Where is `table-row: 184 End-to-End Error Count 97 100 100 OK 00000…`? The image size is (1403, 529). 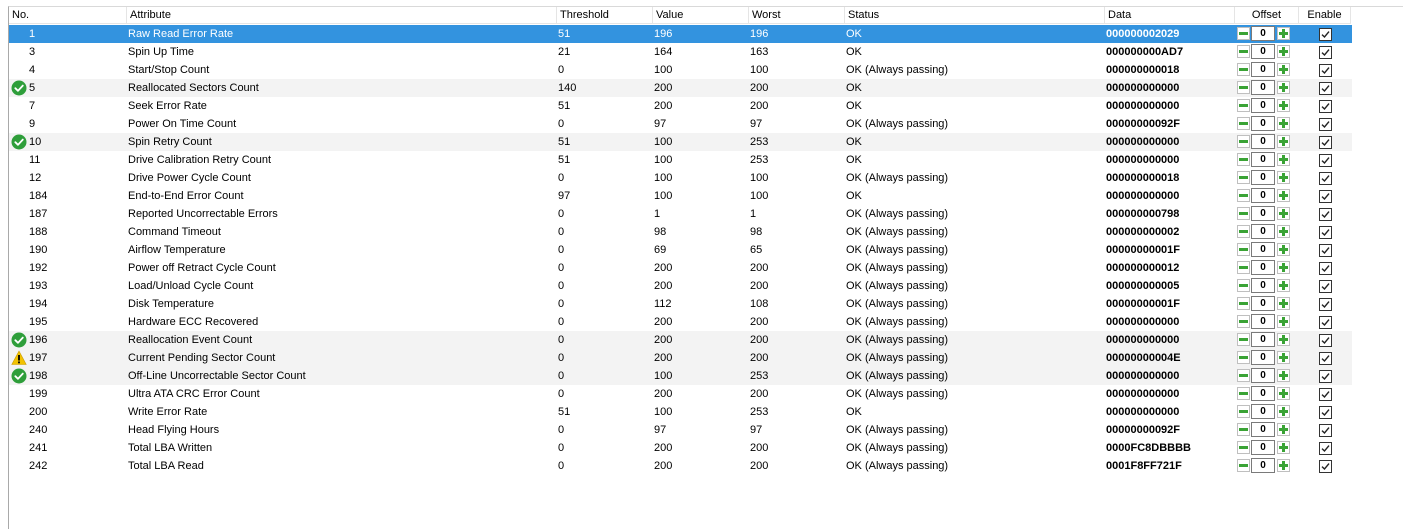 table-row: 184 End-to-End Error Count 97 100 100 OK 00000… is located at coordinates (680, 196).